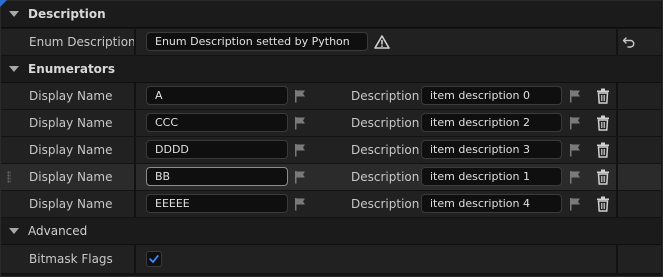  What do you see at coordinates (491, 176) in the screenshot?
I see `description-input: item description 1` at bounding box center [491, 176].